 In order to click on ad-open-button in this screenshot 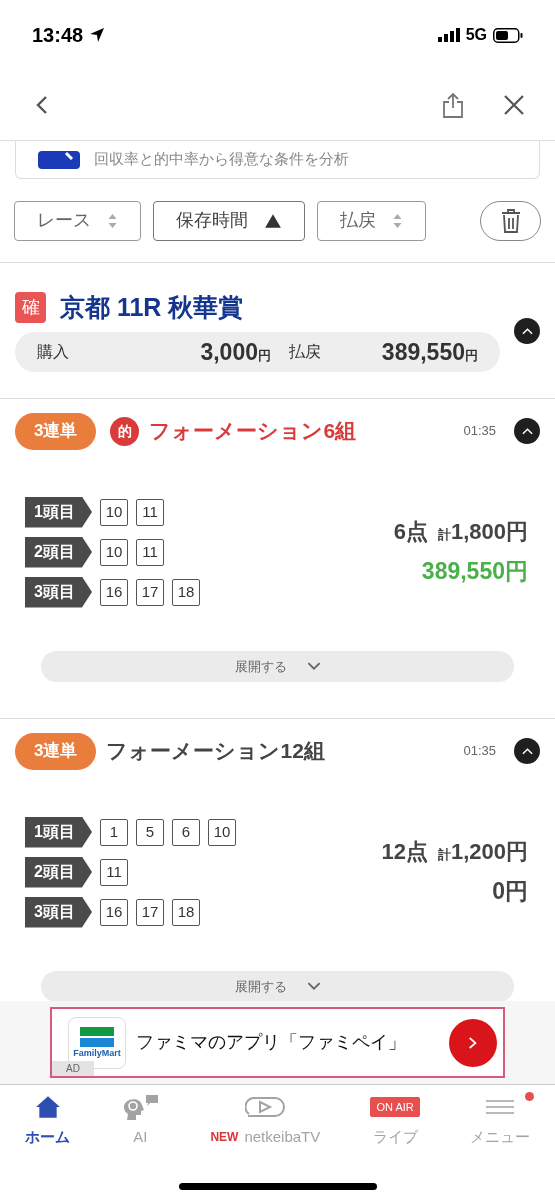, I will do `click(473, 1042)`.